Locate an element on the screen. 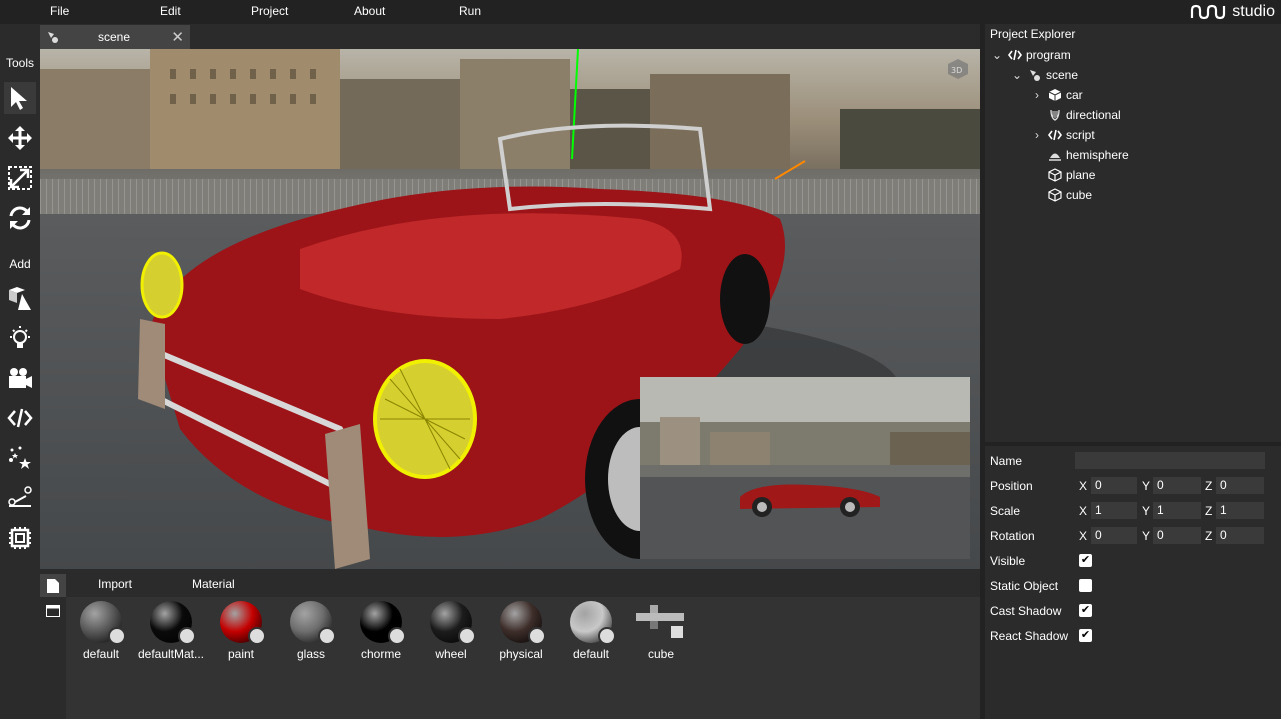 The width and height of the screenshot is (1281, 719). asset-label: paint is located at coordinates (241, 654).